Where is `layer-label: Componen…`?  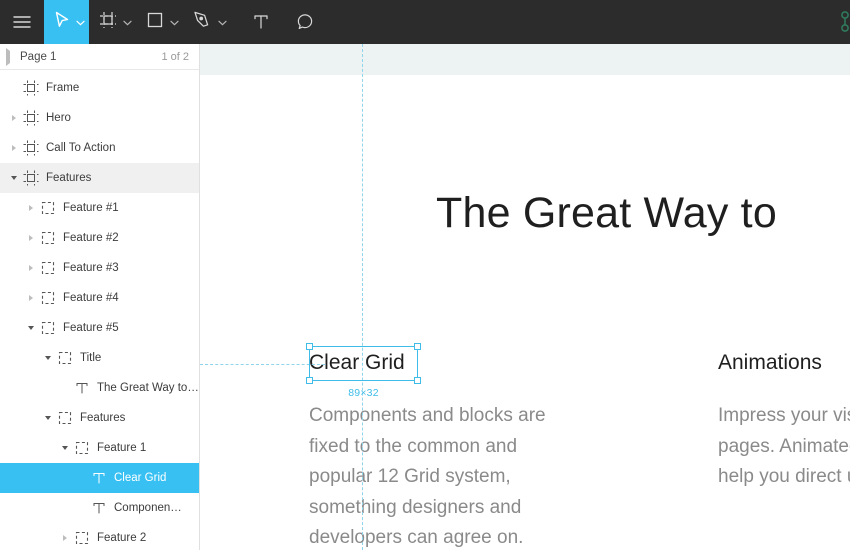 layer-label: Componen… is located at coordinates (148, 508).